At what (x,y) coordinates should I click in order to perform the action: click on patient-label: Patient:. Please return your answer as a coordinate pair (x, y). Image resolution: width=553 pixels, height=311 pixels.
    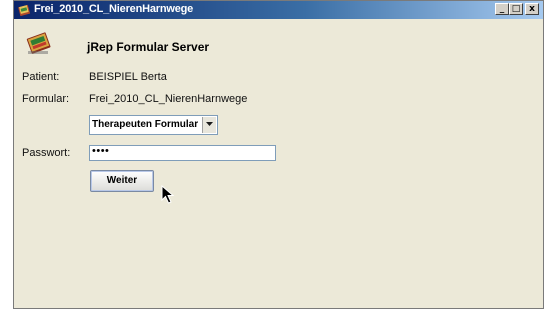
    Looking at the image, I should click on (41, 77).